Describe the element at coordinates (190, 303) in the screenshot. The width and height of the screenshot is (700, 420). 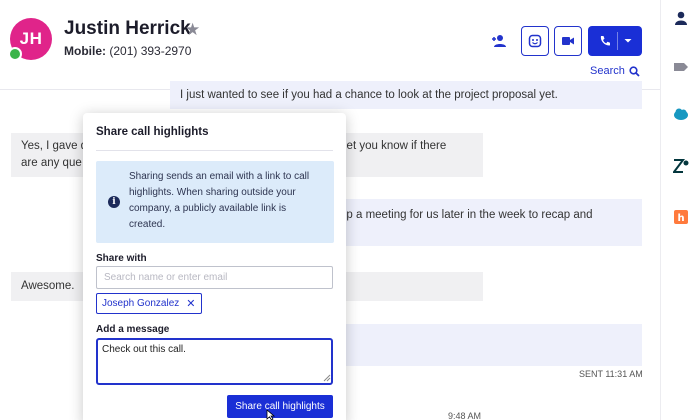
I see `remove-recipient-icon: ✕` at that location.